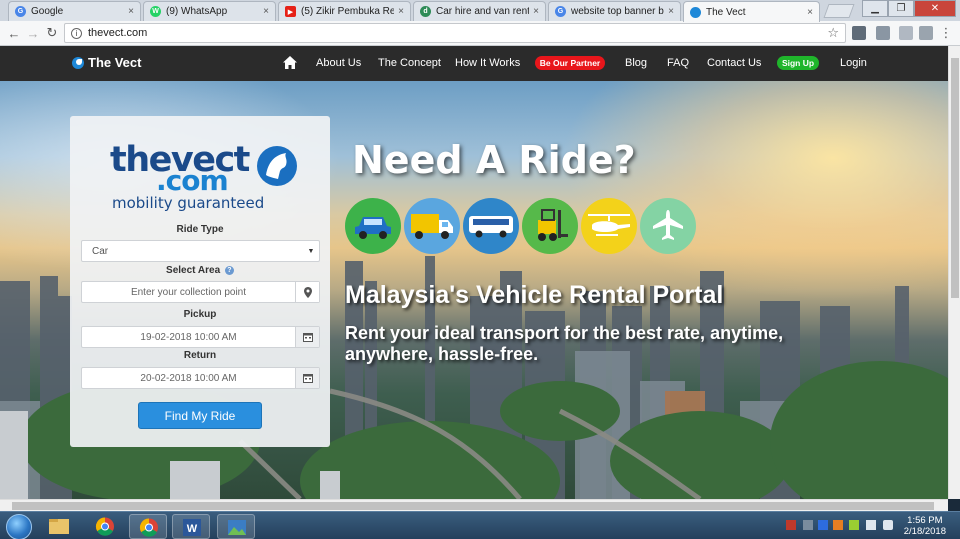 The height and width of the screenshot is (539, 960). What do you see at coordinates (192, 180) in the screenshot?
I see `logo-domain: .com` at bounding box center [192, 180].